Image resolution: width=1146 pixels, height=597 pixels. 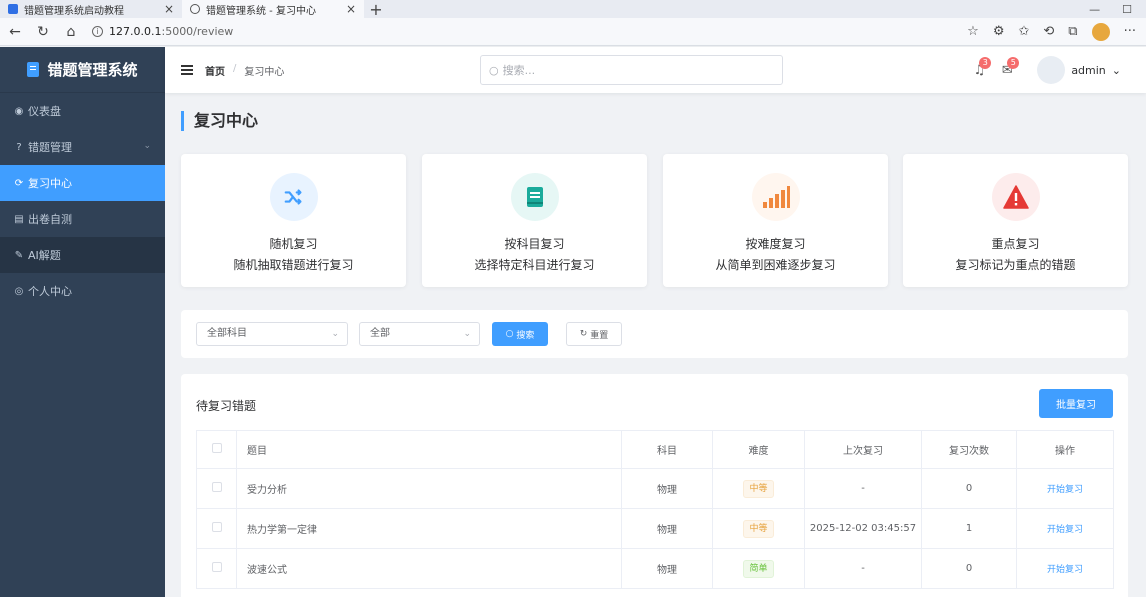 What do you see at coordinates (1072, 31) in the screenshot?
I see `collections-icon: ⧉` at bounding box center [1072, 31].